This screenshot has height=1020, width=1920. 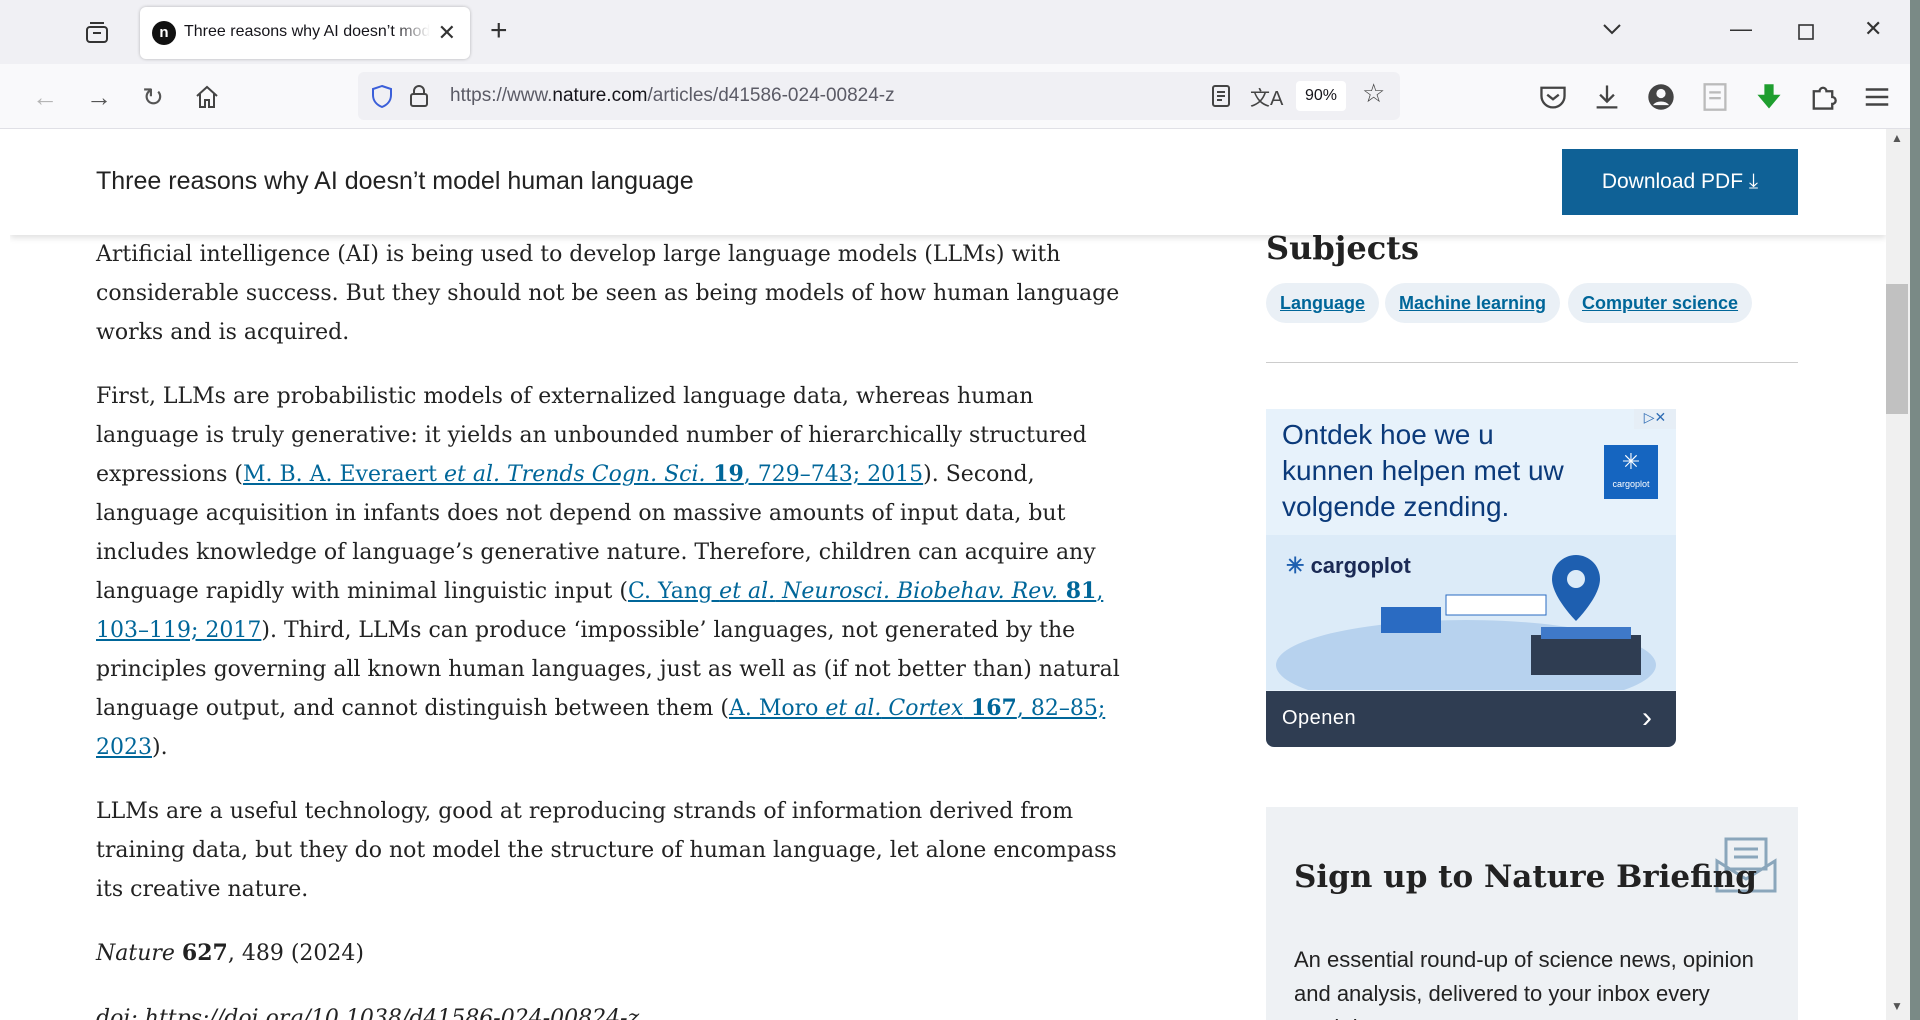 I want to click on page-icon, so click(x=1715, y=97).